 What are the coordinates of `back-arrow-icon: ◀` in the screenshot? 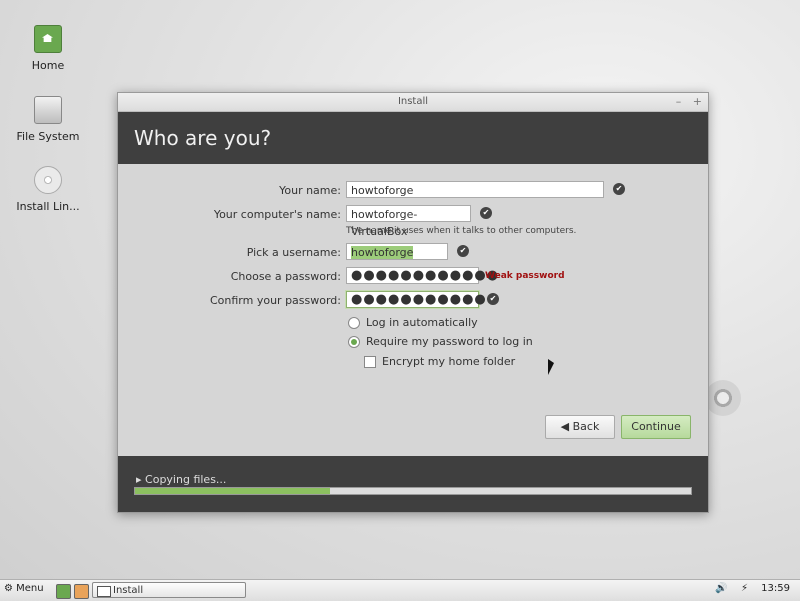 It's located at (565, 426).